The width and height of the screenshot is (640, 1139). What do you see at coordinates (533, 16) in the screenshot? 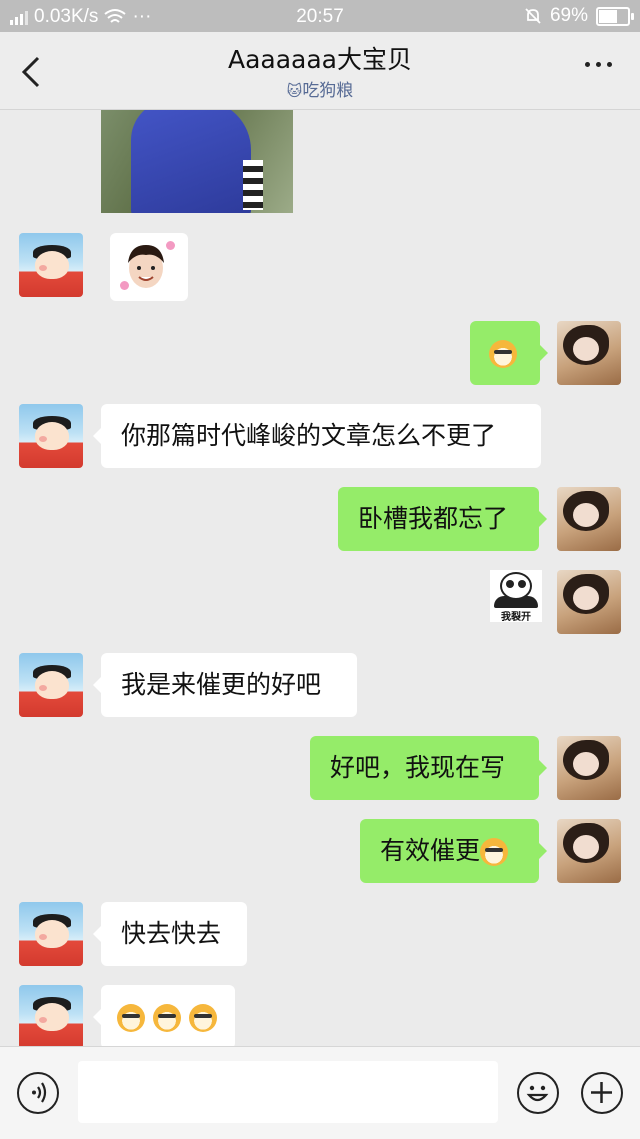
I see `mute-bell-icon` at bounding box center [533, 16].